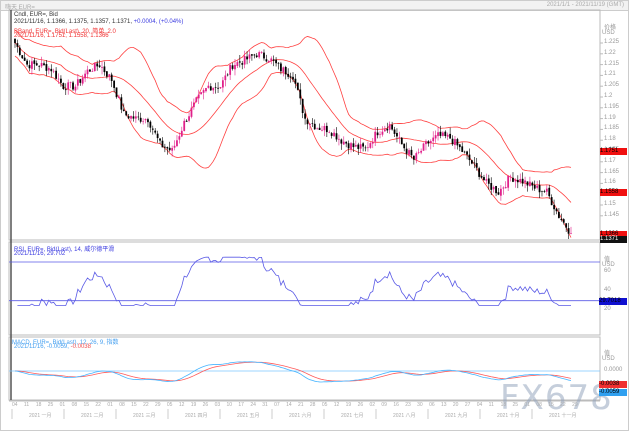 Image resolution: width=629 pixels, height=431 pixels. What do you see at coordinates (612, 63) in the screenshot?
I see `price-tick-label: 1.215` at bounding box center [612, 63].